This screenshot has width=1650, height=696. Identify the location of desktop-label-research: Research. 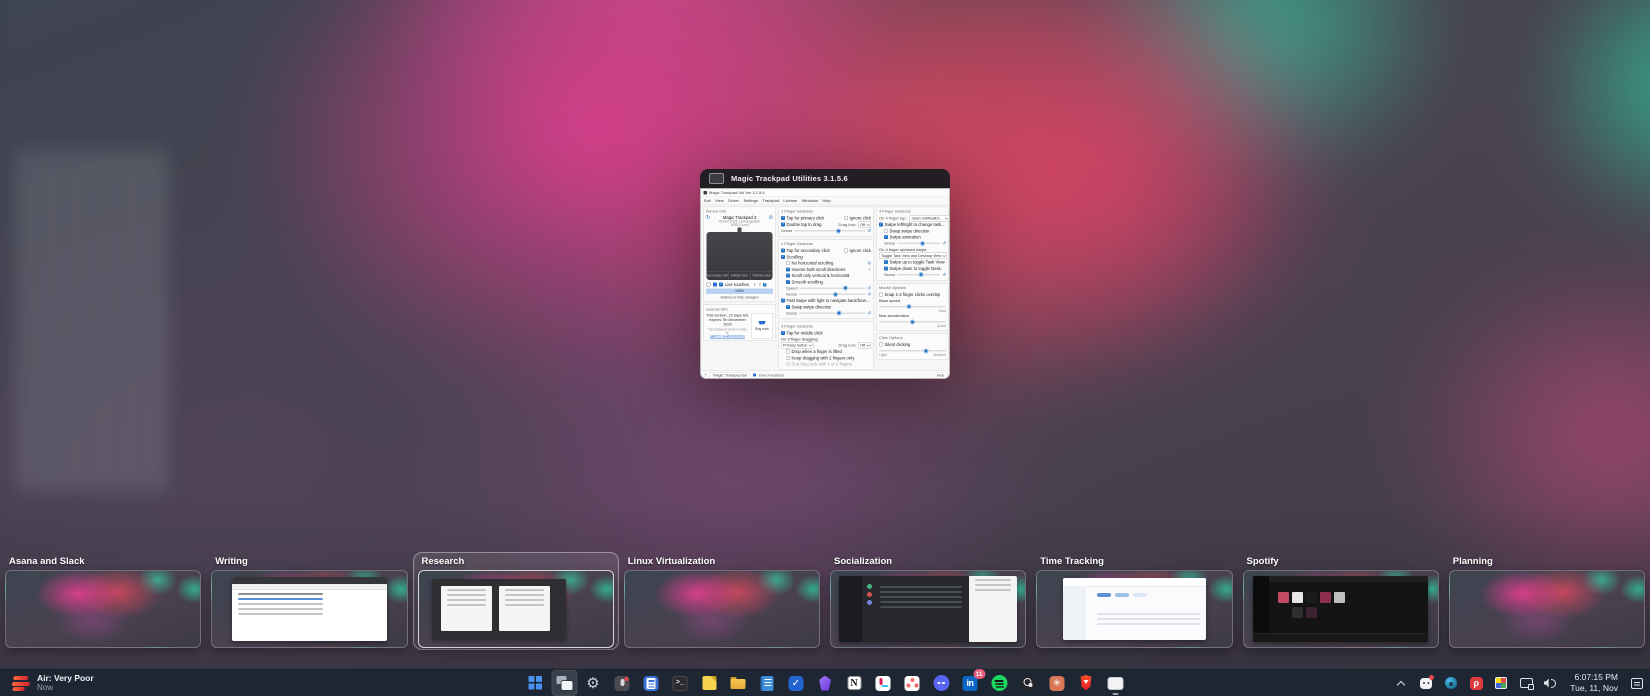
(518, 561).